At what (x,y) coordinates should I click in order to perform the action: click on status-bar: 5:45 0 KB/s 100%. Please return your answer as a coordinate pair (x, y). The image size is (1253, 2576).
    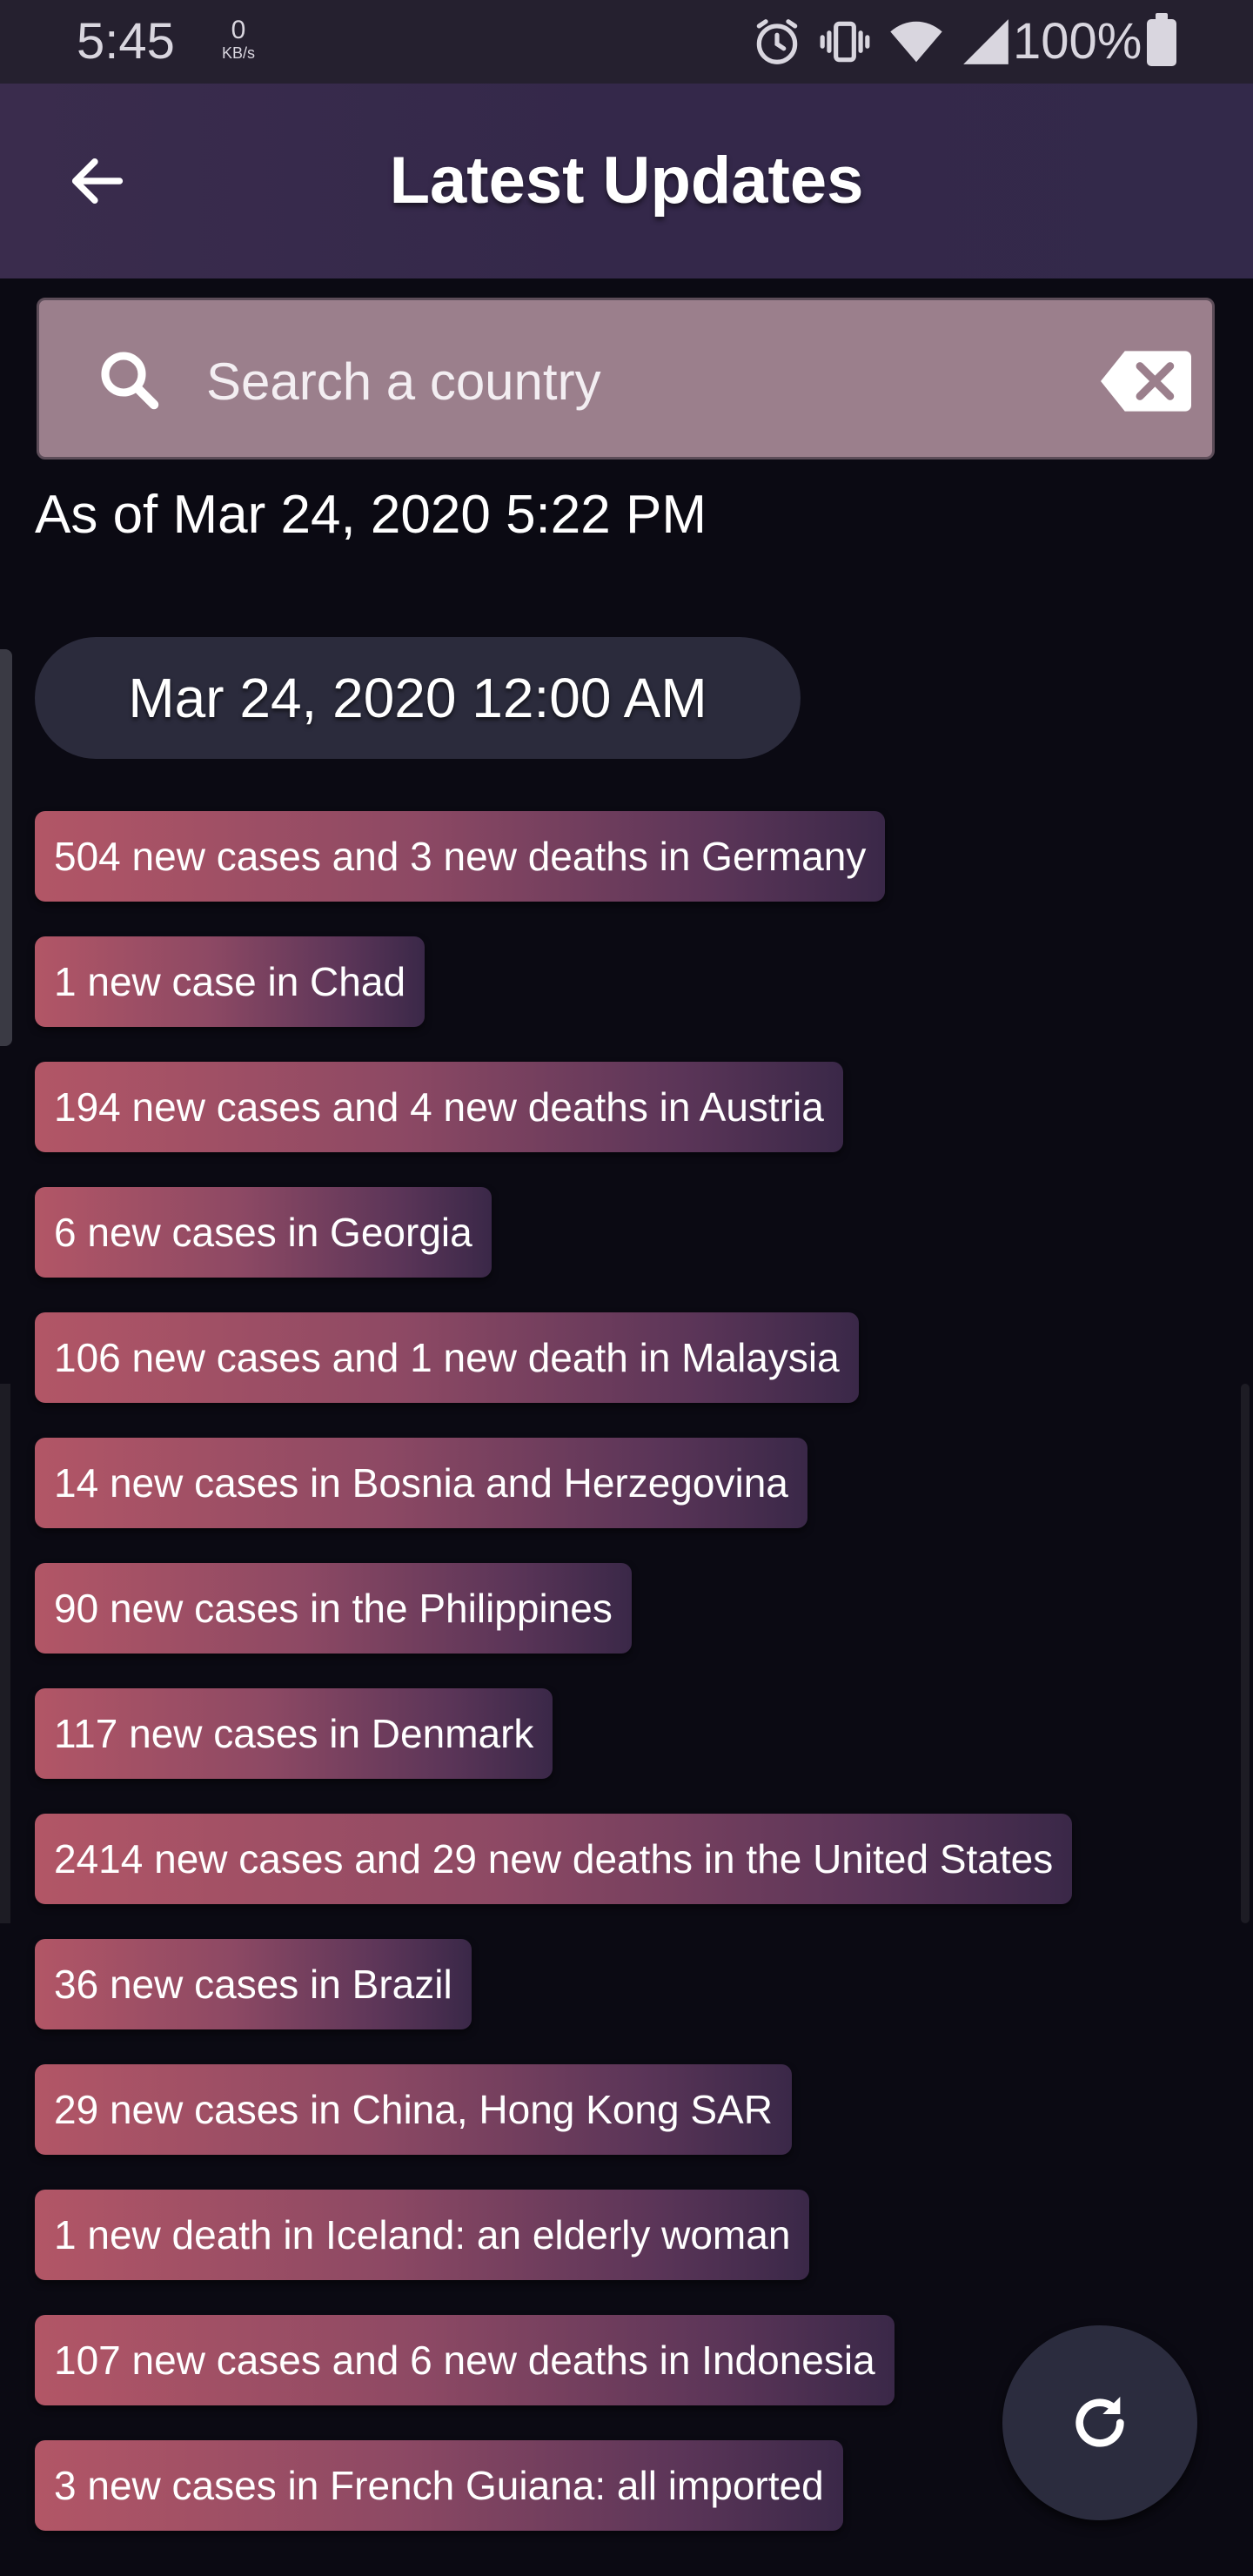
    Looking at the image, I should click on (626, 42).